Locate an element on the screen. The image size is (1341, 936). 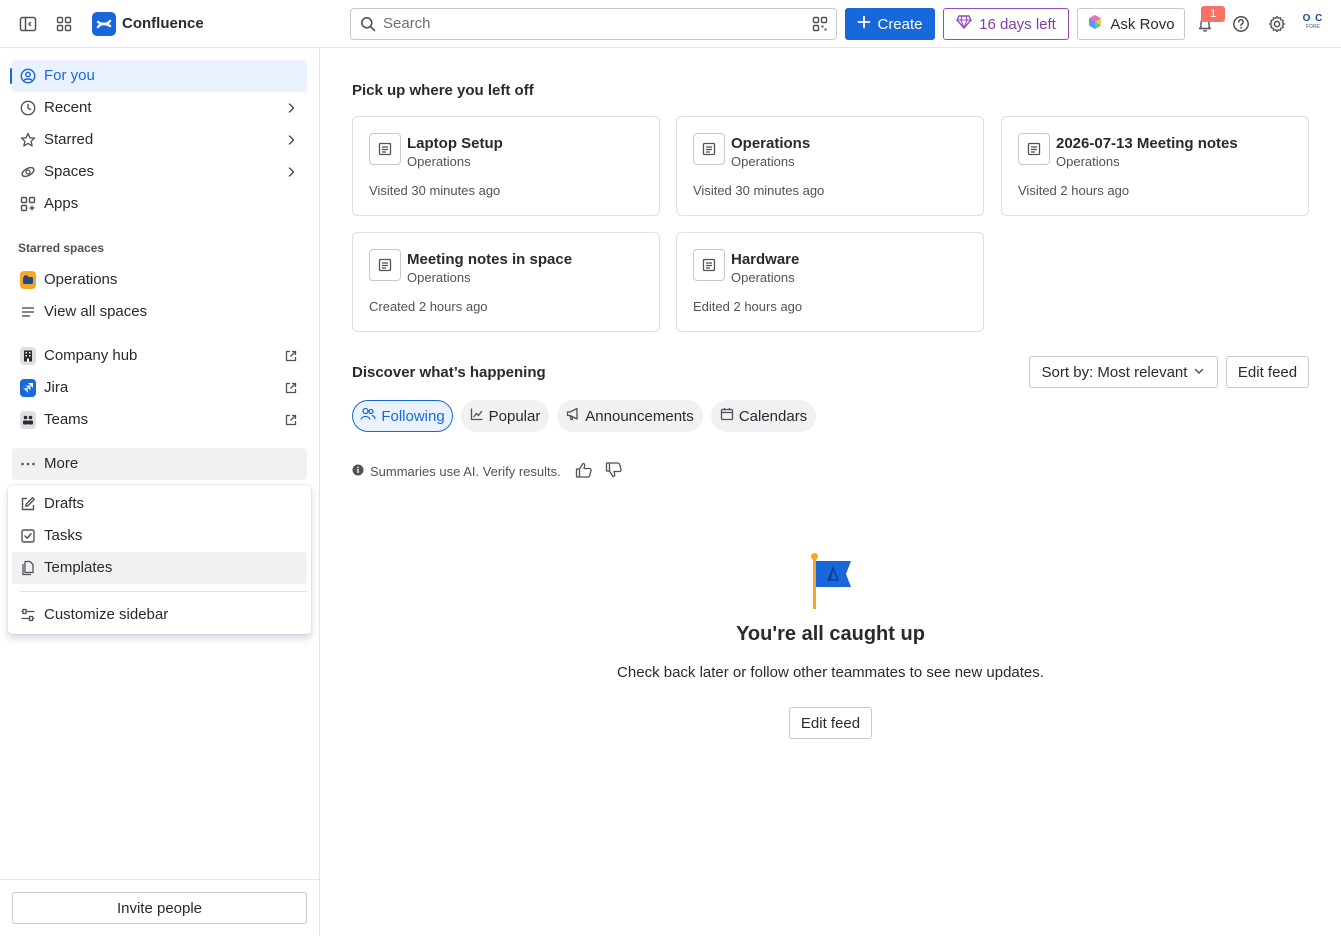
tab-announcements: Announcements is located at coordinates (630, 416).